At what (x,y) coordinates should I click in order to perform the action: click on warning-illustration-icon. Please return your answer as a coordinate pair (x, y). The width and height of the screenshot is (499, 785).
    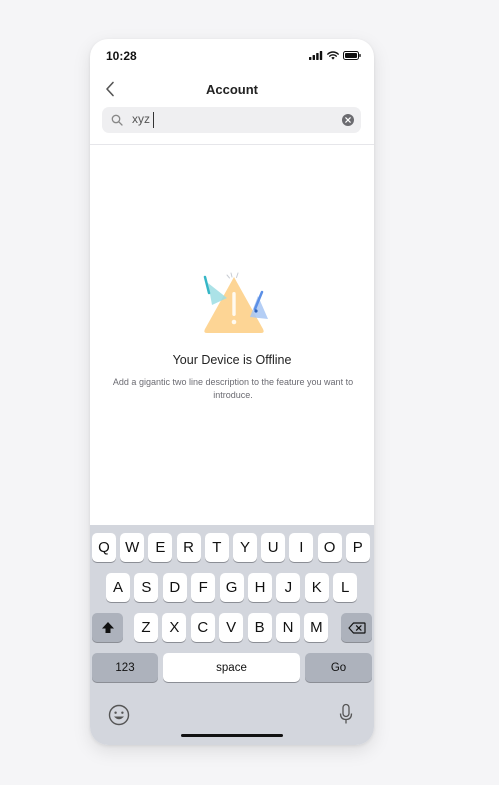
    Looking at the image, I should click on (235, 302).